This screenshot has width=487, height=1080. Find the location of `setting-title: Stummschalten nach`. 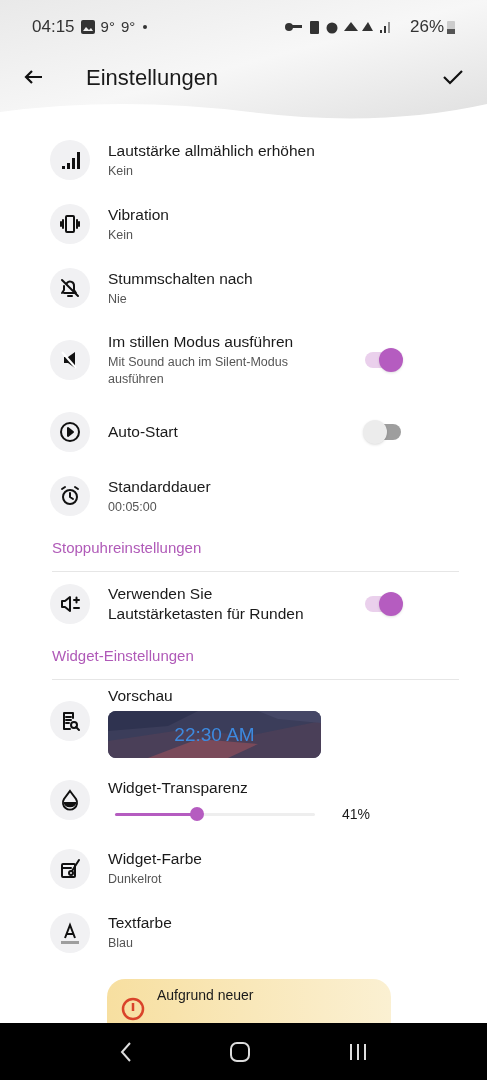

setting-title: Stummschalten nach is located at coordinates (181, 278).